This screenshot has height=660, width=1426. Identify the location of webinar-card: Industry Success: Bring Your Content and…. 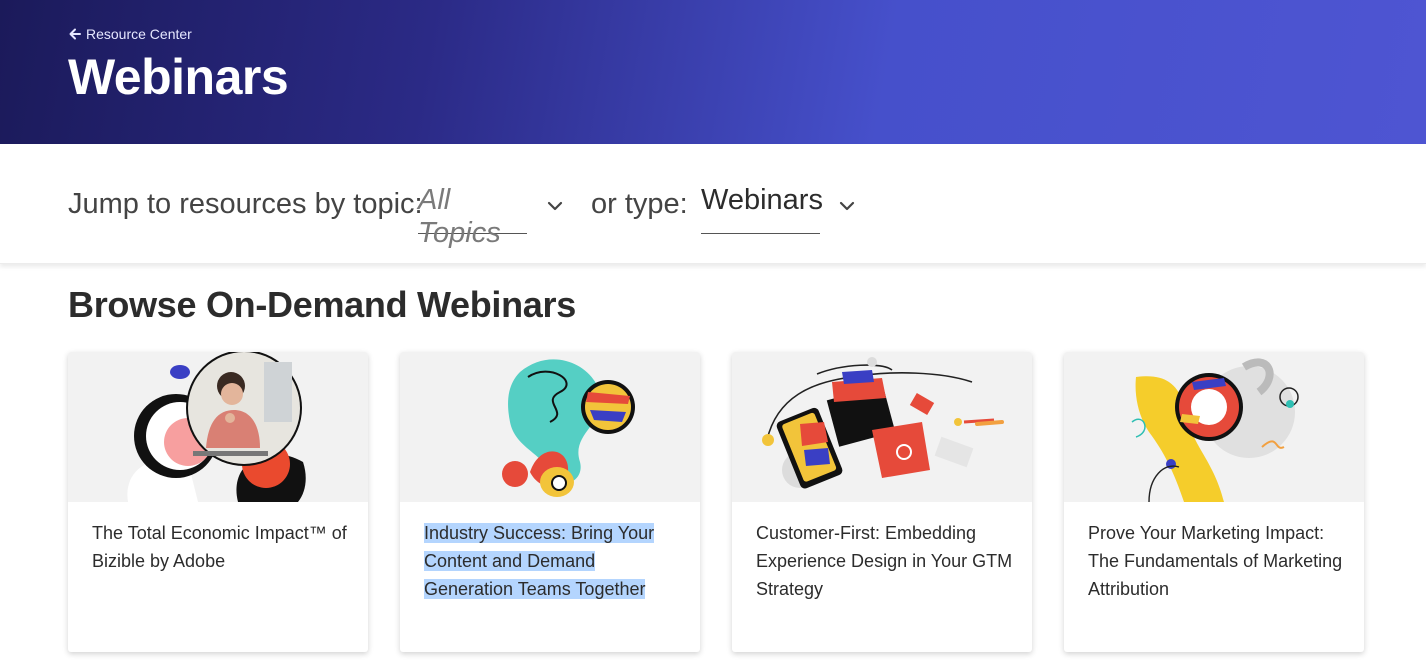
(550, 502).